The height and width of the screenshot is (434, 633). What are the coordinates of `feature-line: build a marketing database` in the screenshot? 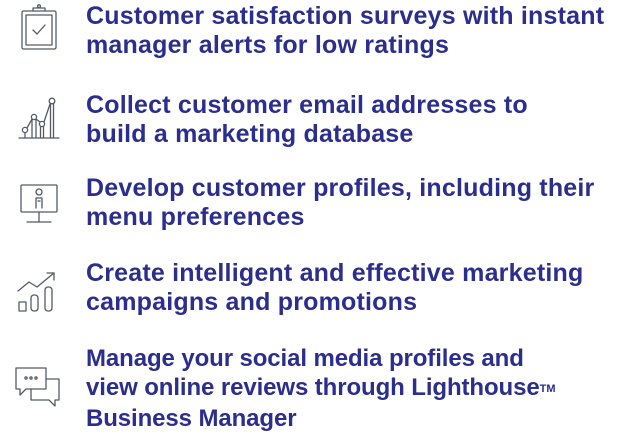 It's located at (250, 134).